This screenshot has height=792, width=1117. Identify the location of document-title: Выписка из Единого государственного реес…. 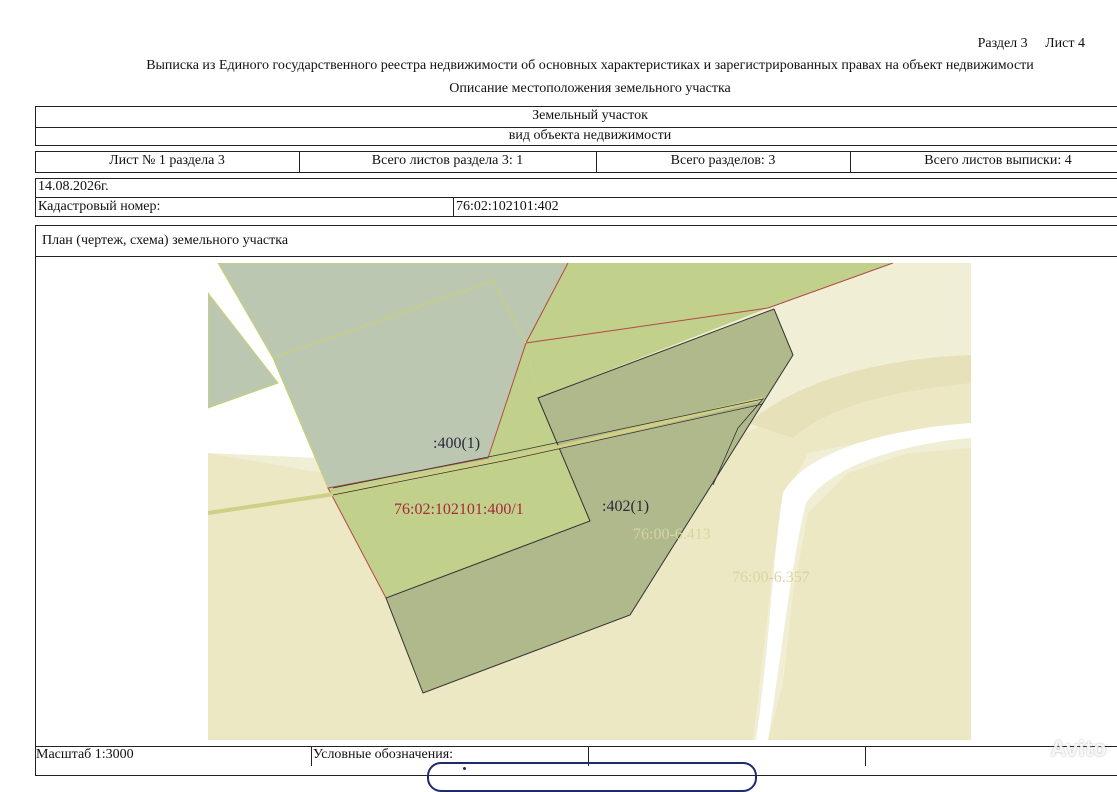
(590, 65).